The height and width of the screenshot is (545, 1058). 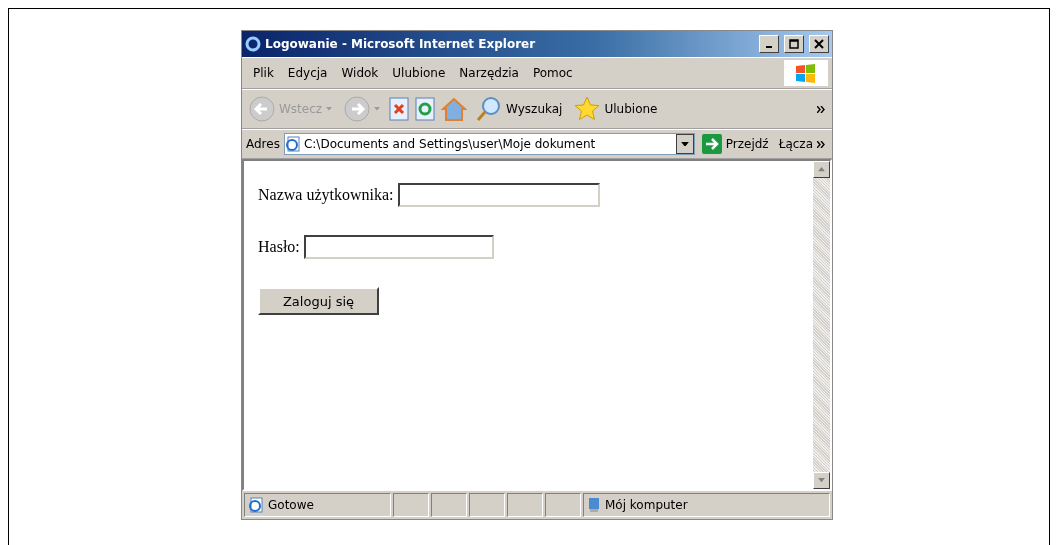 I want to click on maximize-icon, so click(x=794, y=44).